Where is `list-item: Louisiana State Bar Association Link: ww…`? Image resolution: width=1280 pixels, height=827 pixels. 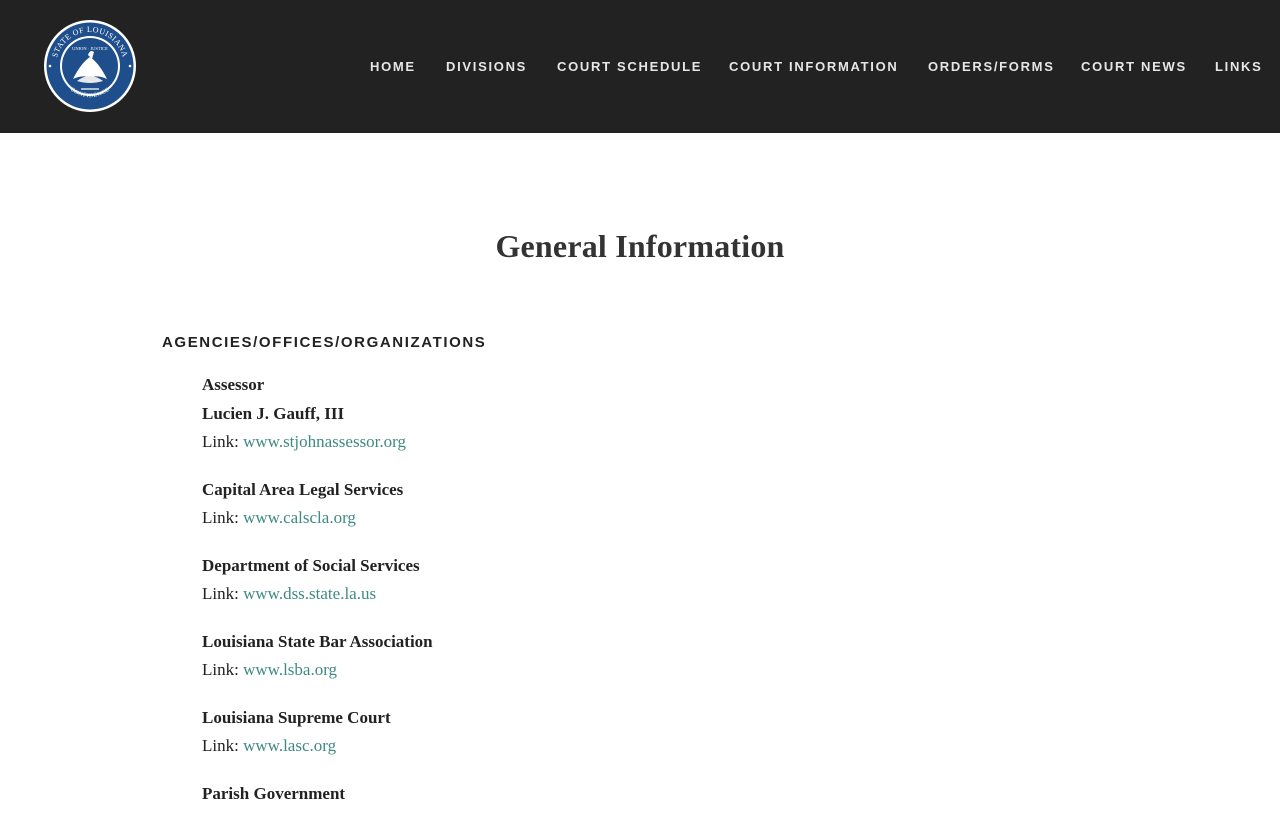
list-item: Louisiana State Bar Association Link: ww… is located at coordinates (502, 656).